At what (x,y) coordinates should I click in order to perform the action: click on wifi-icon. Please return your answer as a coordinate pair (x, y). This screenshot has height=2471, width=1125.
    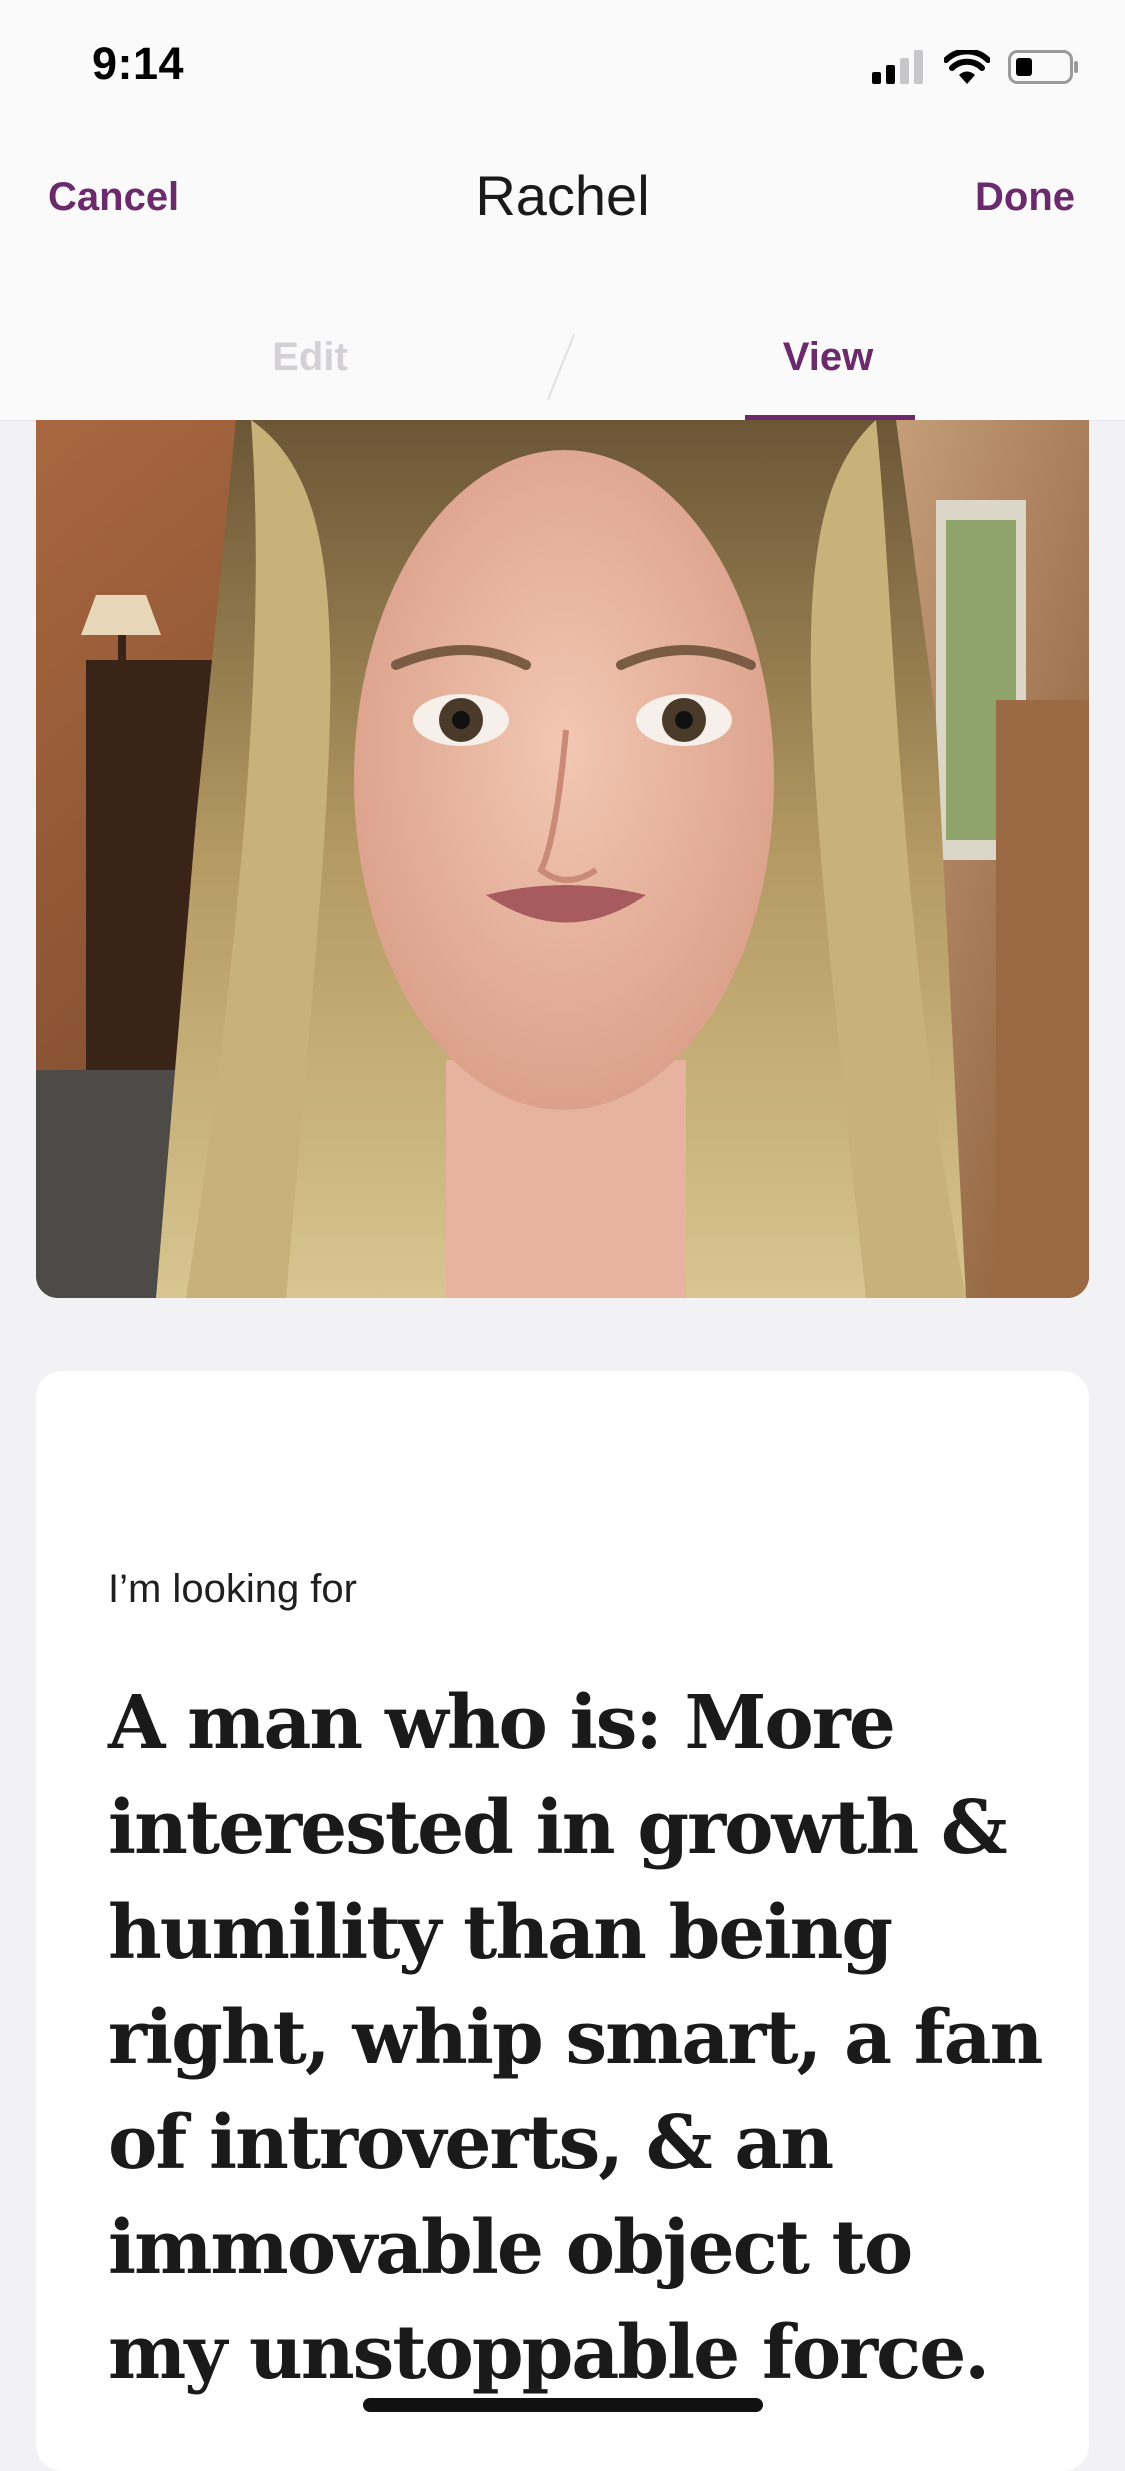
    Looking at the image, I should click on (967, 68).